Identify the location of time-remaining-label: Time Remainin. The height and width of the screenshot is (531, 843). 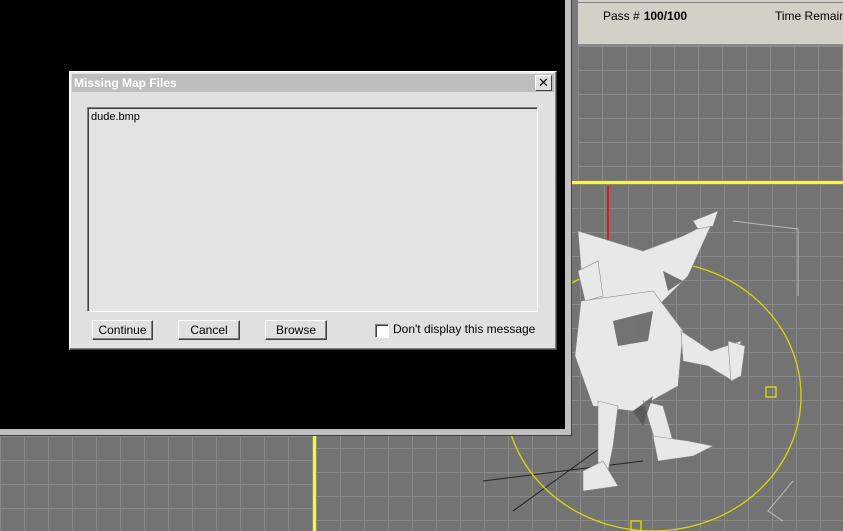
(809, 16).